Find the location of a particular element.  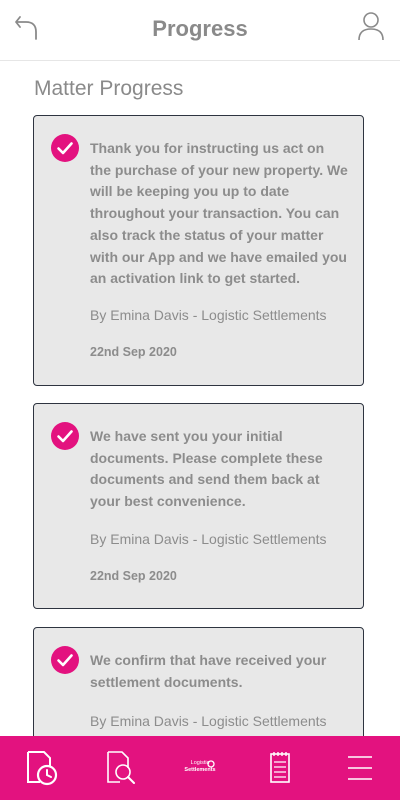

app-header: Progress is located at coordinates (200, 30).